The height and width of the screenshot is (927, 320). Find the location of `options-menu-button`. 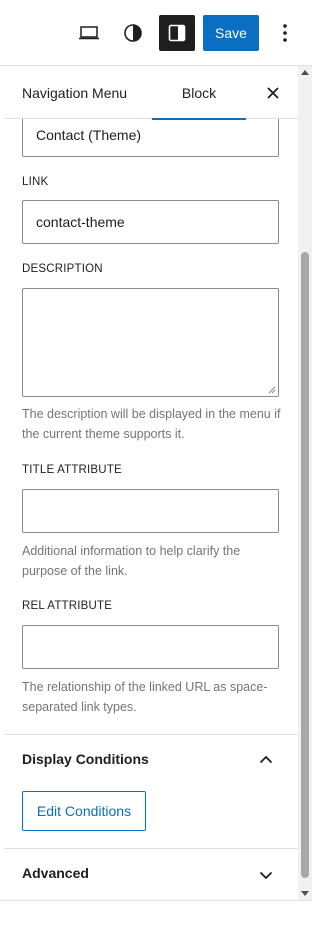

options-menu-button is located at coordinates (285, 33).